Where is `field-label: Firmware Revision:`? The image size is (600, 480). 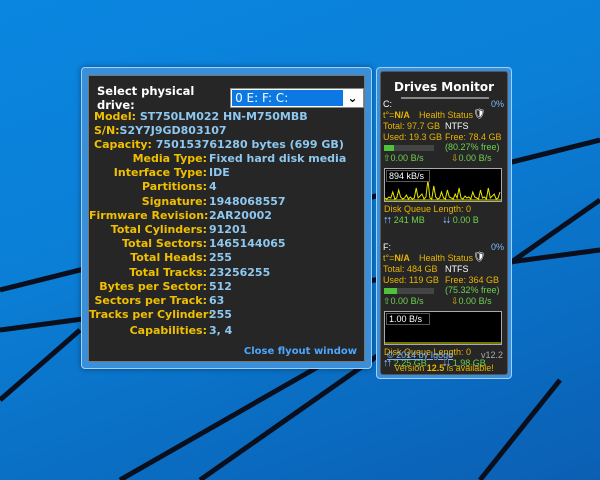 field-label: Firmware Revision: is located at coordinates (149, 215).